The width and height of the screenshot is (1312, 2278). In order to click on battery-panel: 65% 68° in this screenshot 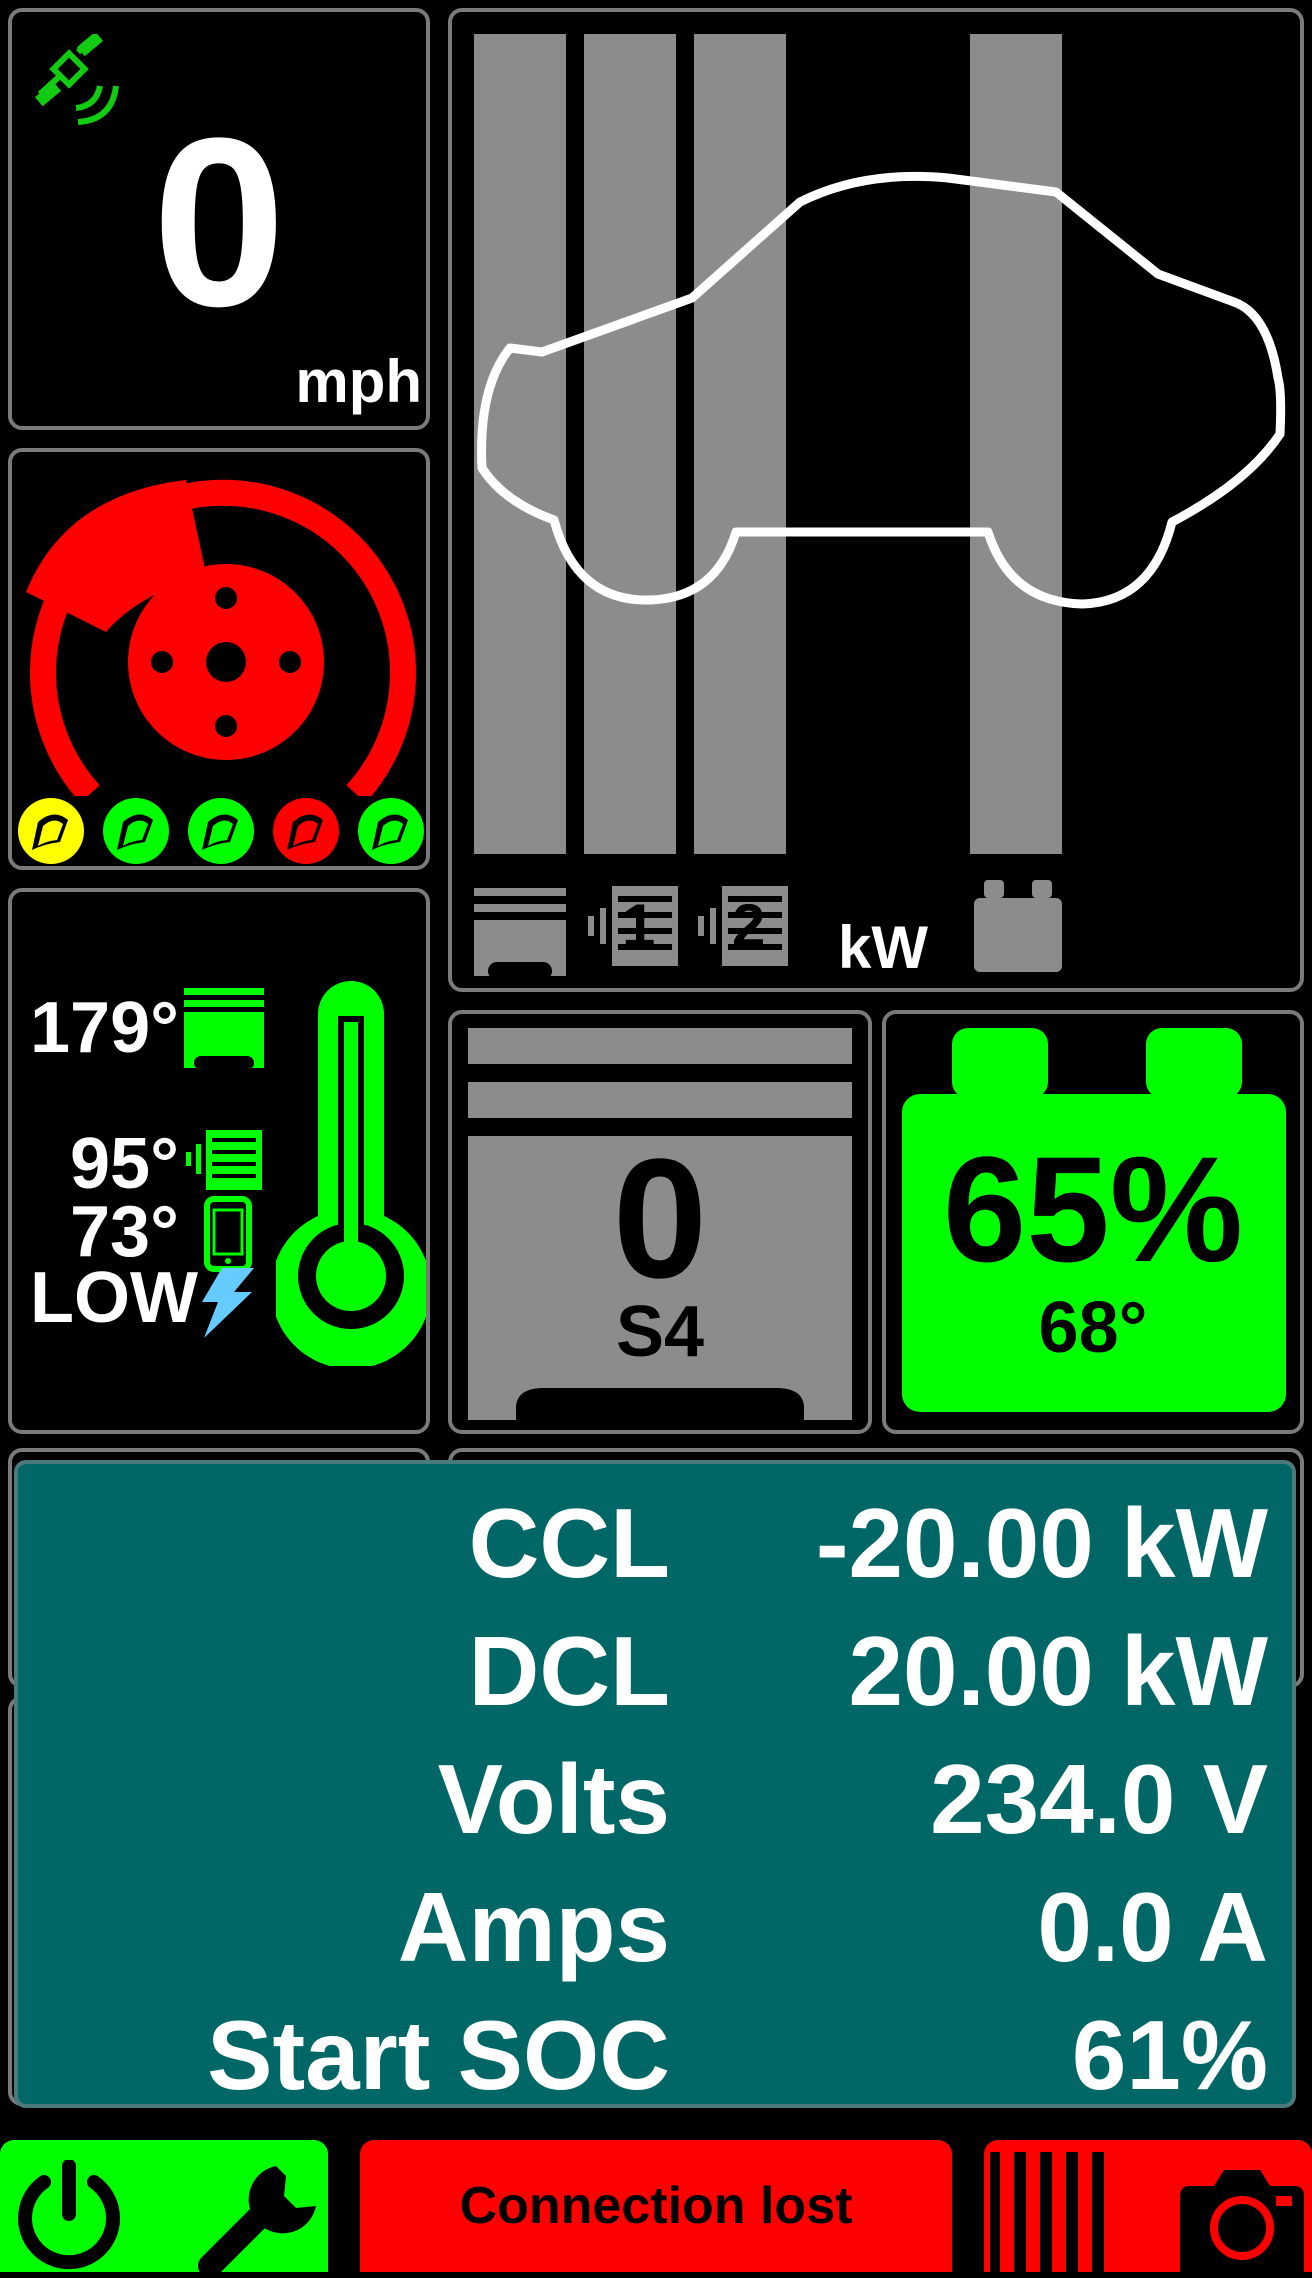, I will do `click(1093, 1222)`.